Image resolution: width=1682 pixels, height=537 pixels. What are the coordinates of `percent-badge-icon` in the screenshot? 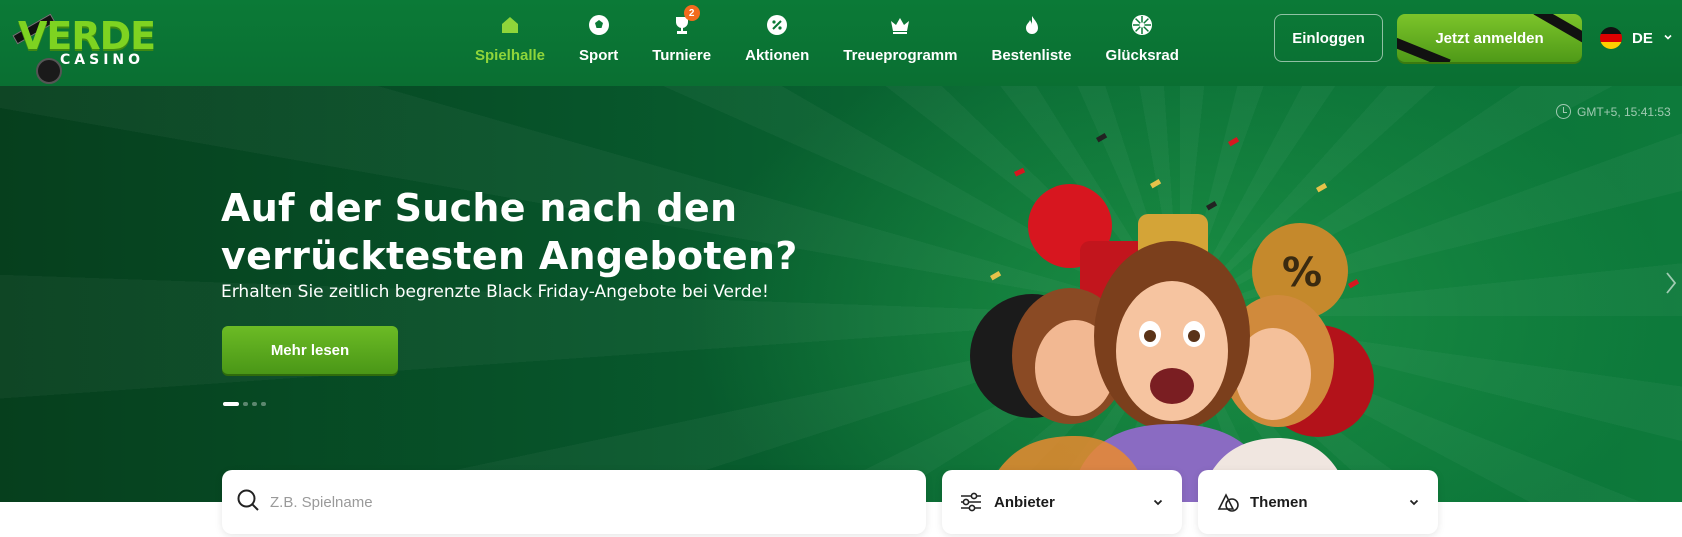 It's located at (777, 25).